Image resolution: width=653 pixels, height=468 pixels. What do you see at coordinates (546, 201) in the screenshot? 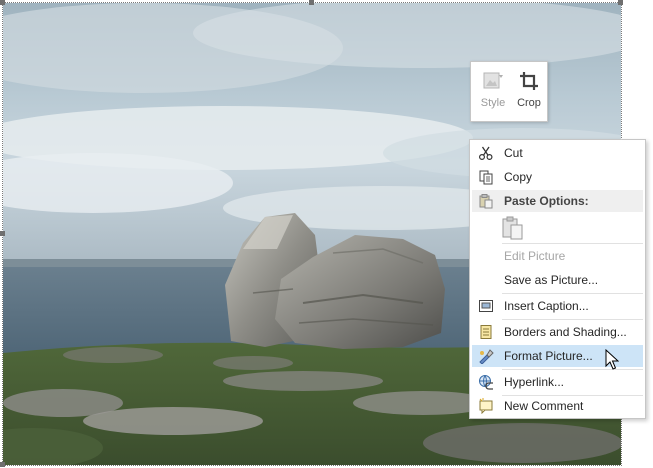
I see `paste-options-label: Paste Options:` at bounding box center [546, 201].